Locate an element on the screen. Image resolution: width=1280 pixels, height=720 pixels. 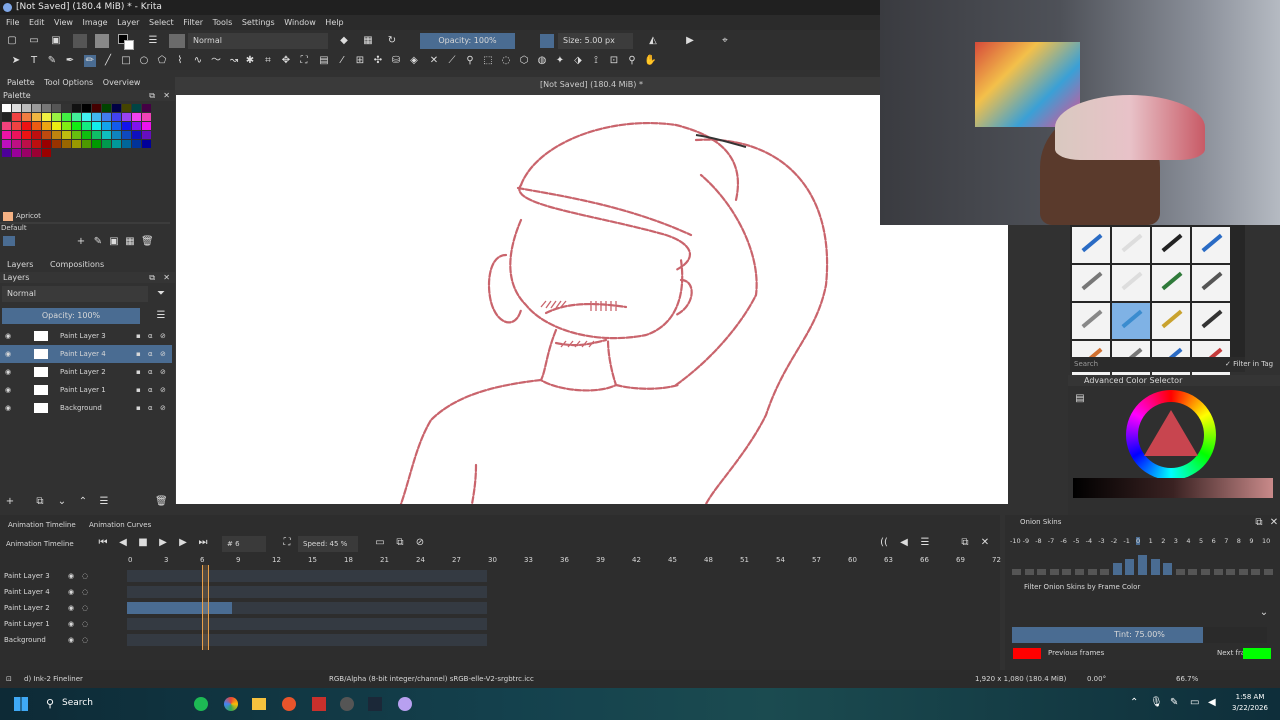
obs-icon is located at coordinates (319, 704).